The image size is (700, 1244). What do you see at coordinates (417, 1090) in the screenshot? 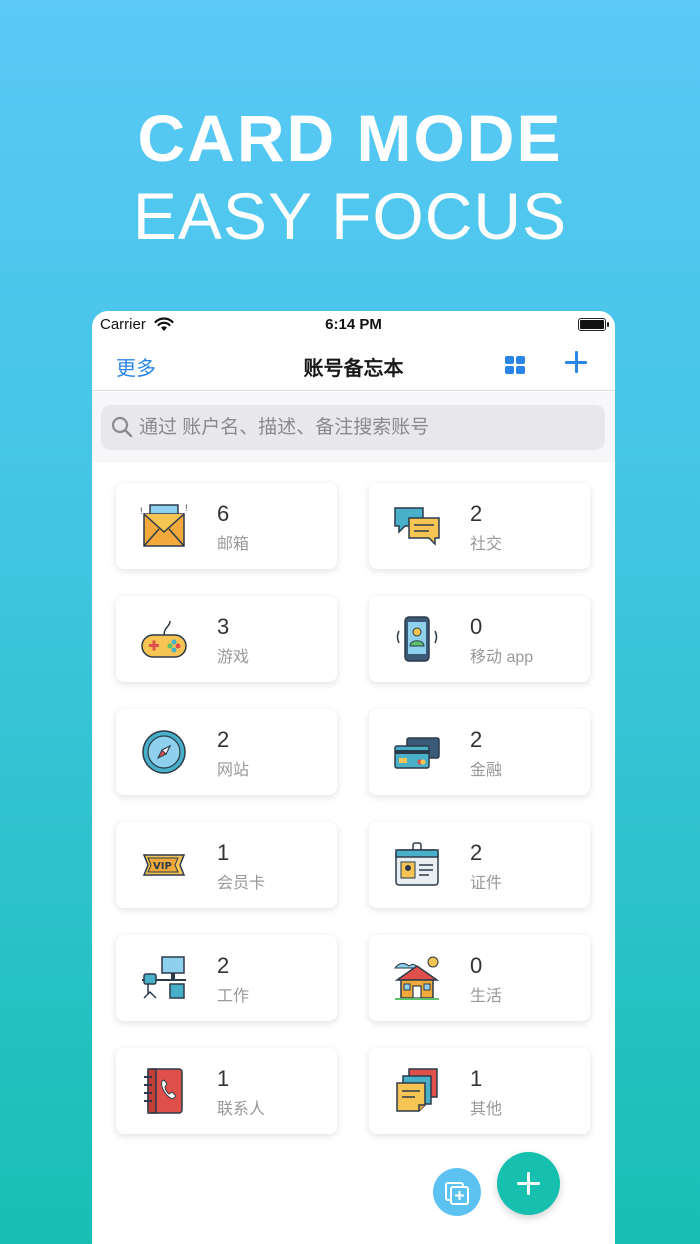
I see `notes-icon` at bounding box center [417, 1090].